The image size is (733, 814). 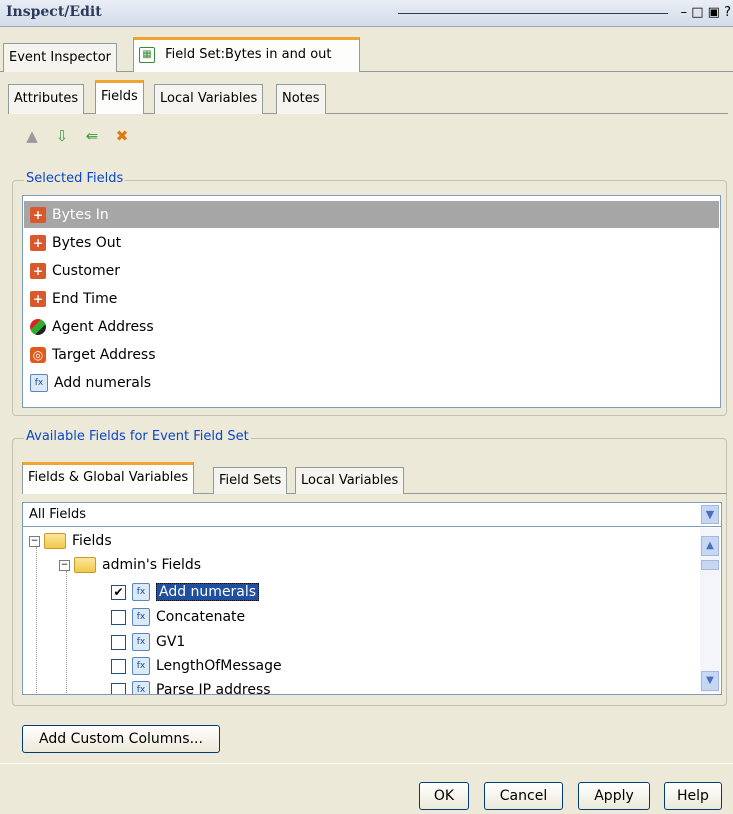 I want to click on field-filter-value: All Fields, so click(x=58, y=514).